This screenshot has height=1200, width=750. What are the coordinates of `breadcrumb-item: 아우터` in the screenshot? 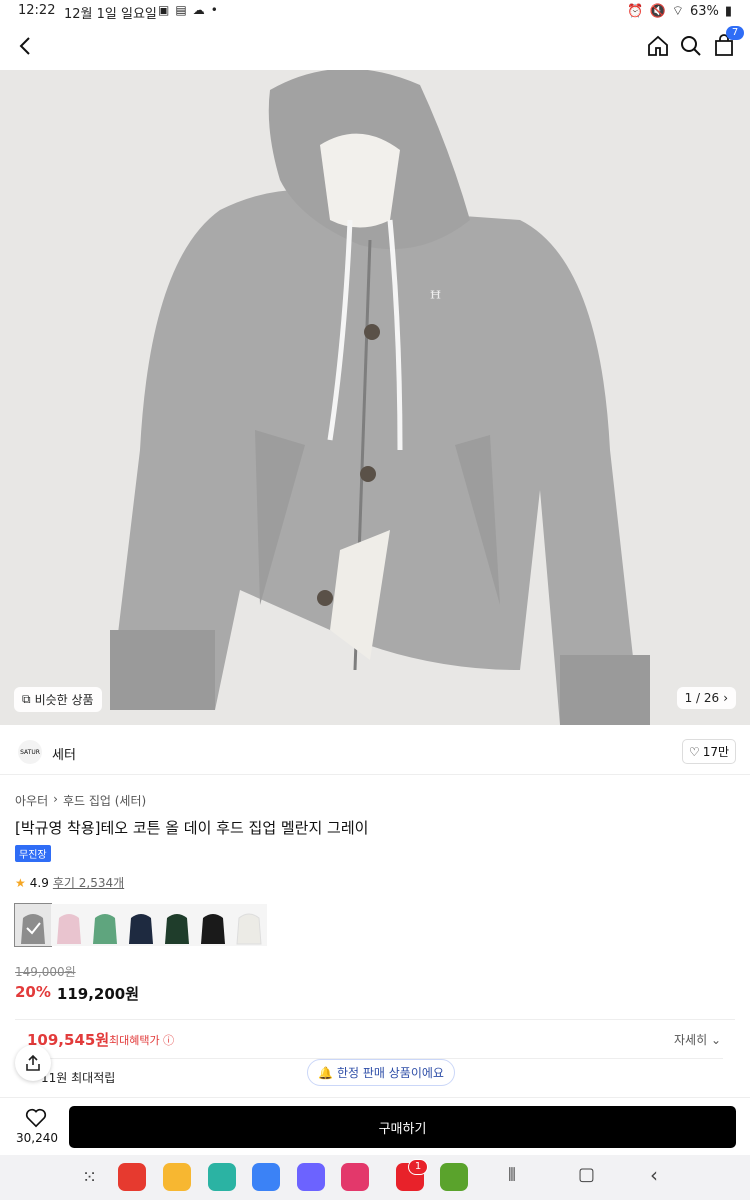 It's located at (31, 800).